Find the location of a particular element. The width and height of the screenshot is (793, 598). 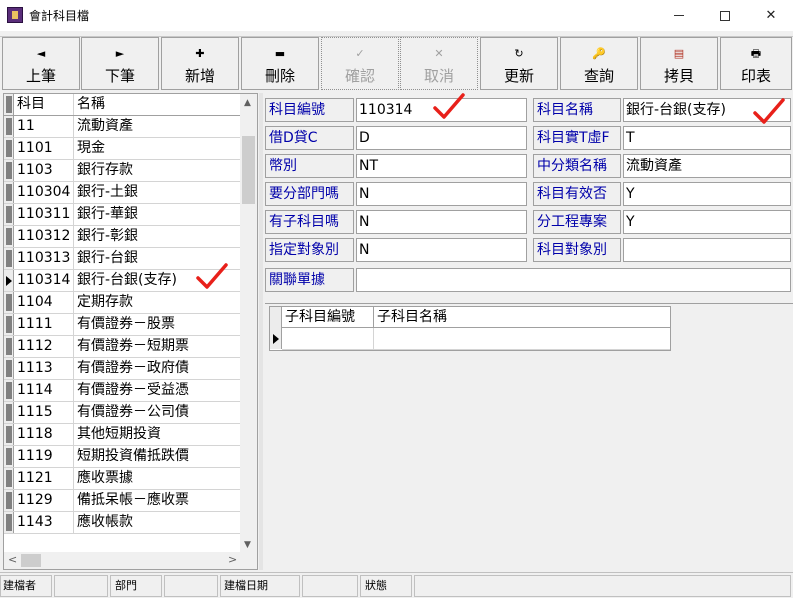

table-row: 1104 定期存款 is located at coordinates (122, 303).